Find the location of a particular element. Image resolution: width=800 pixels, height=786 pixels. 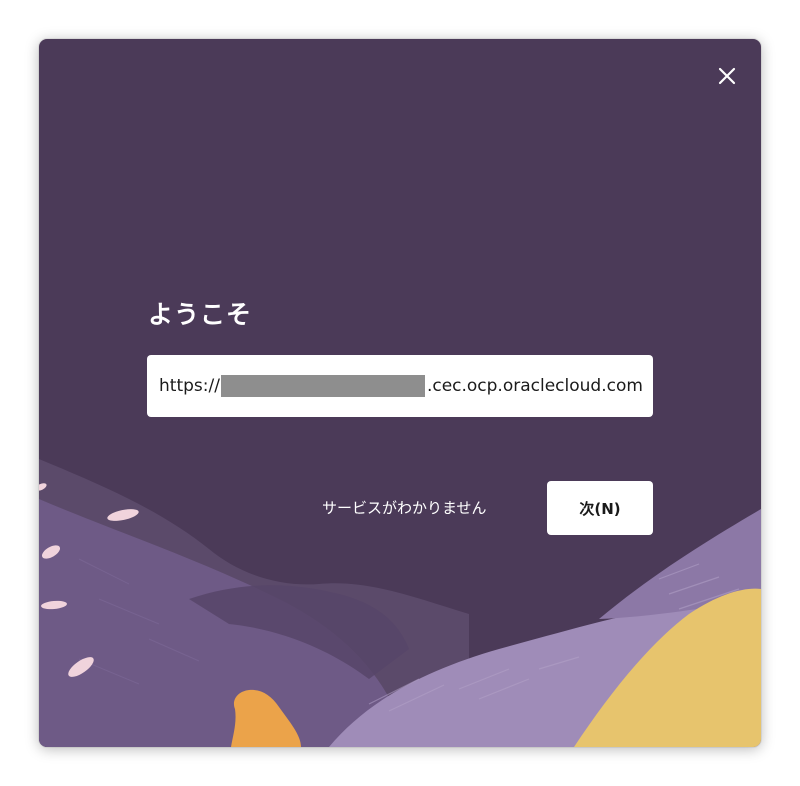

url-prefix: https:// is located at coordinates (189, 386).